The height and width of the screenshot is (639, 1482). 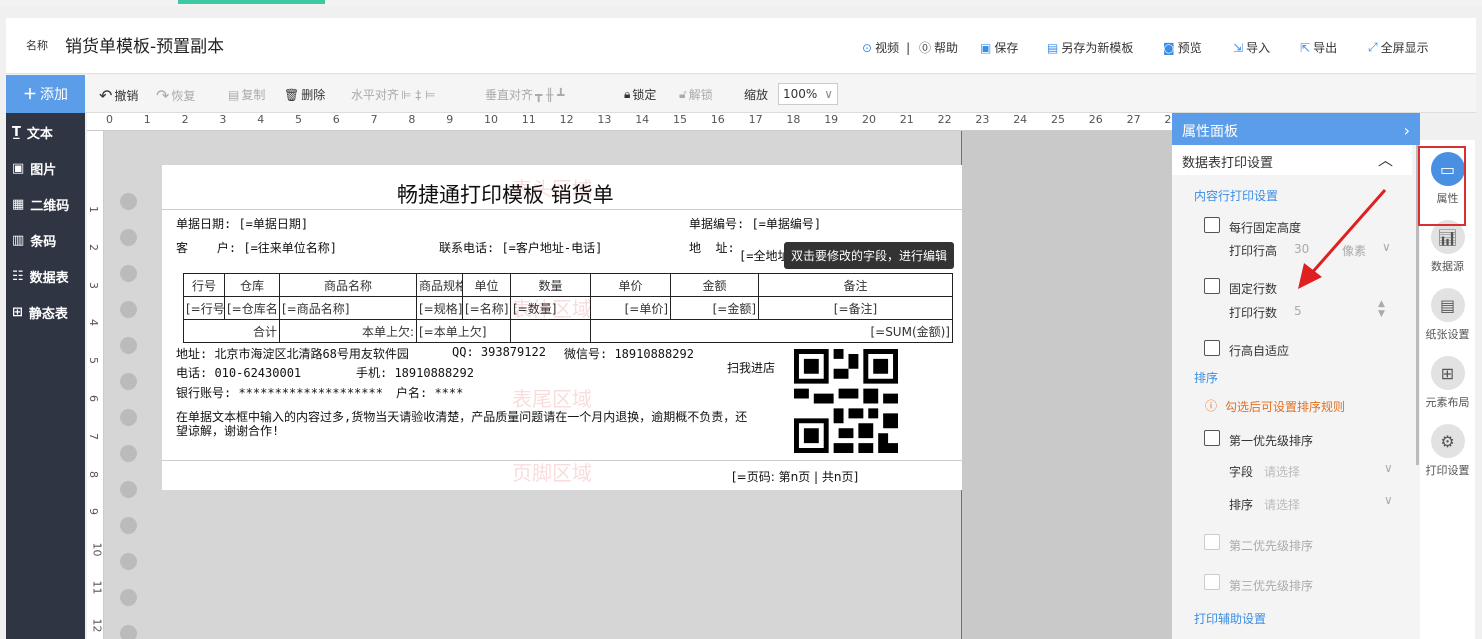 I want to click on cell: [=备注], so click(x=855, y=308).